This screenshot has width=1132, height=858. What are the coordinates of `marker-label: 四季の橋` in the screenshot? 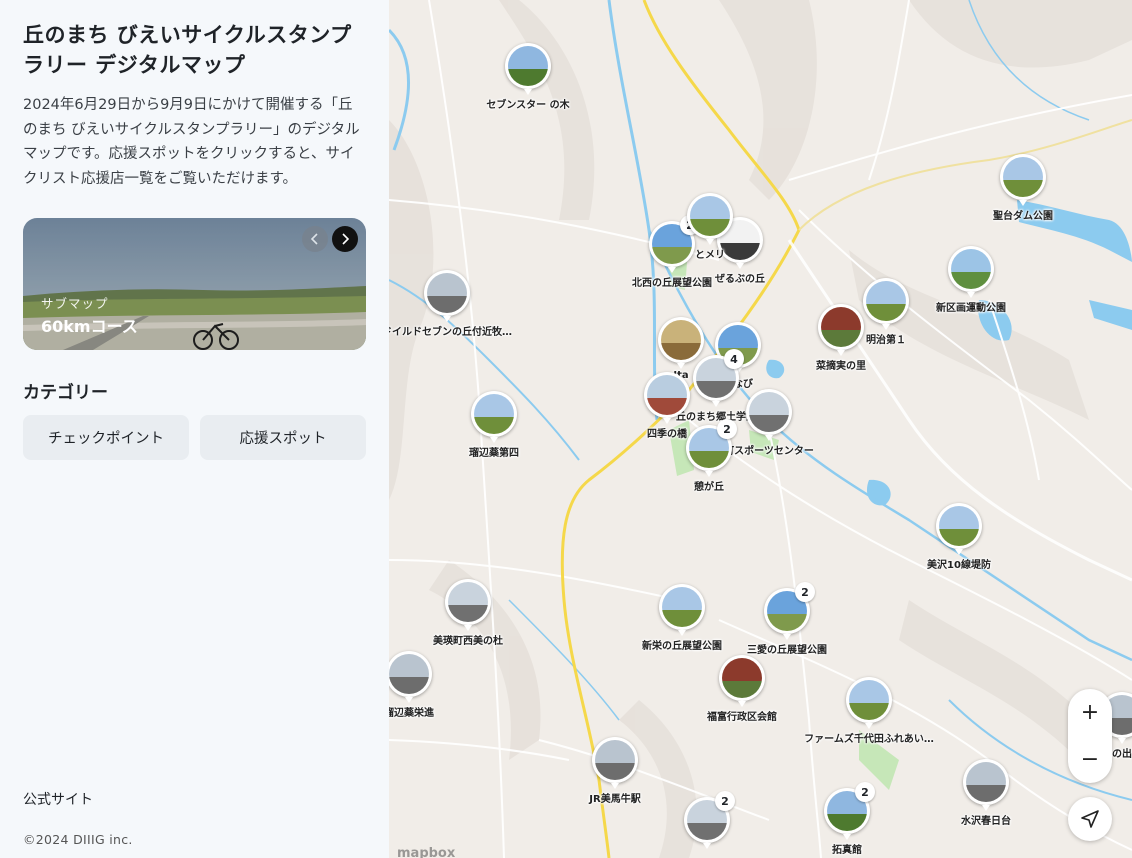 It's located at (667, 432).